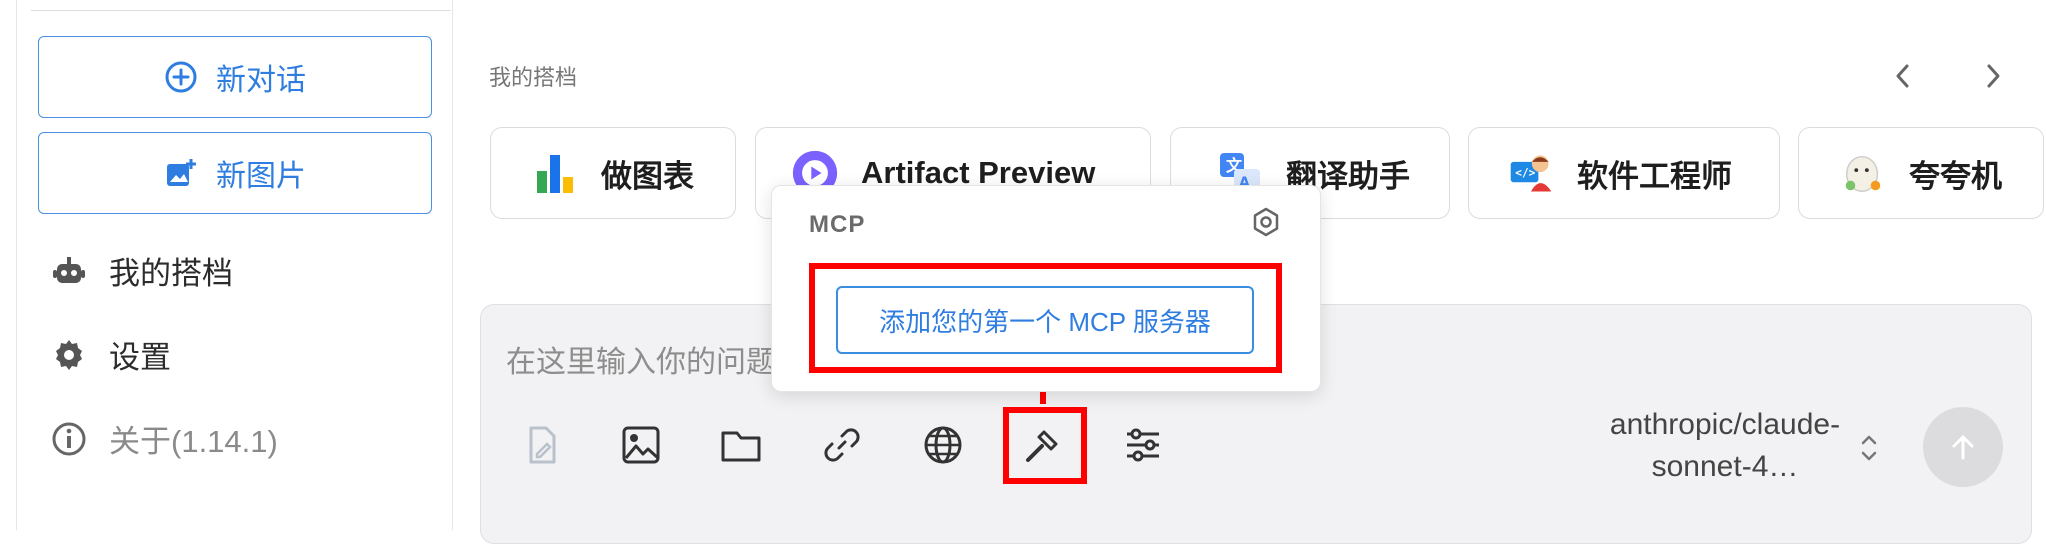 The height and width of the screenshot is (544, 2046). Describe the element at coordinates (533, 77) in the screenshot. I see `section-title: 我的搭档` at that location.